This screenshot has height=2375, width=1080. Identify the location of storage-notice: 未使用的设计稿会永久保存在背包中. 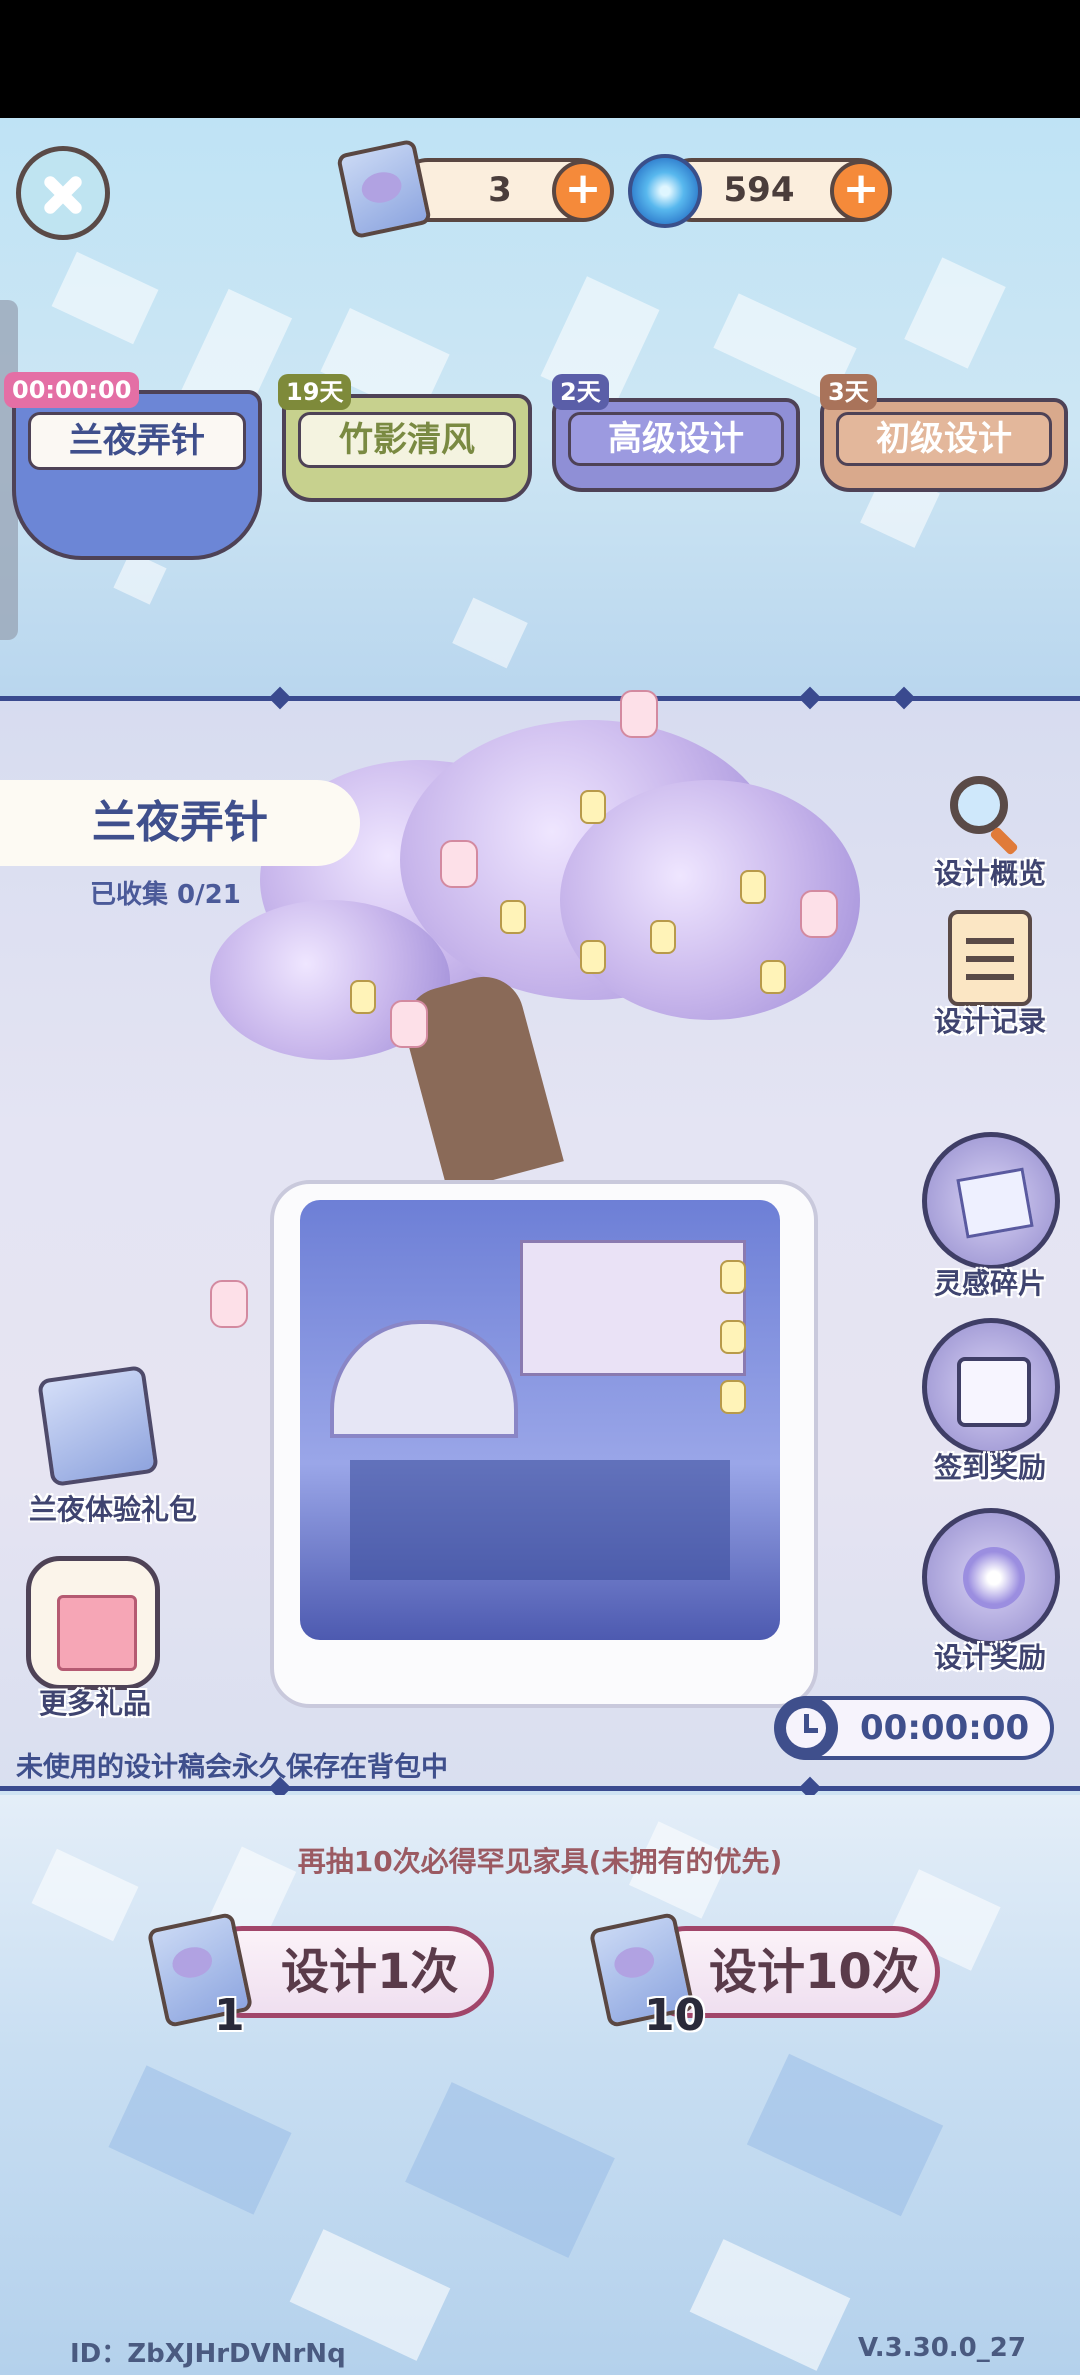
(232, 1767).